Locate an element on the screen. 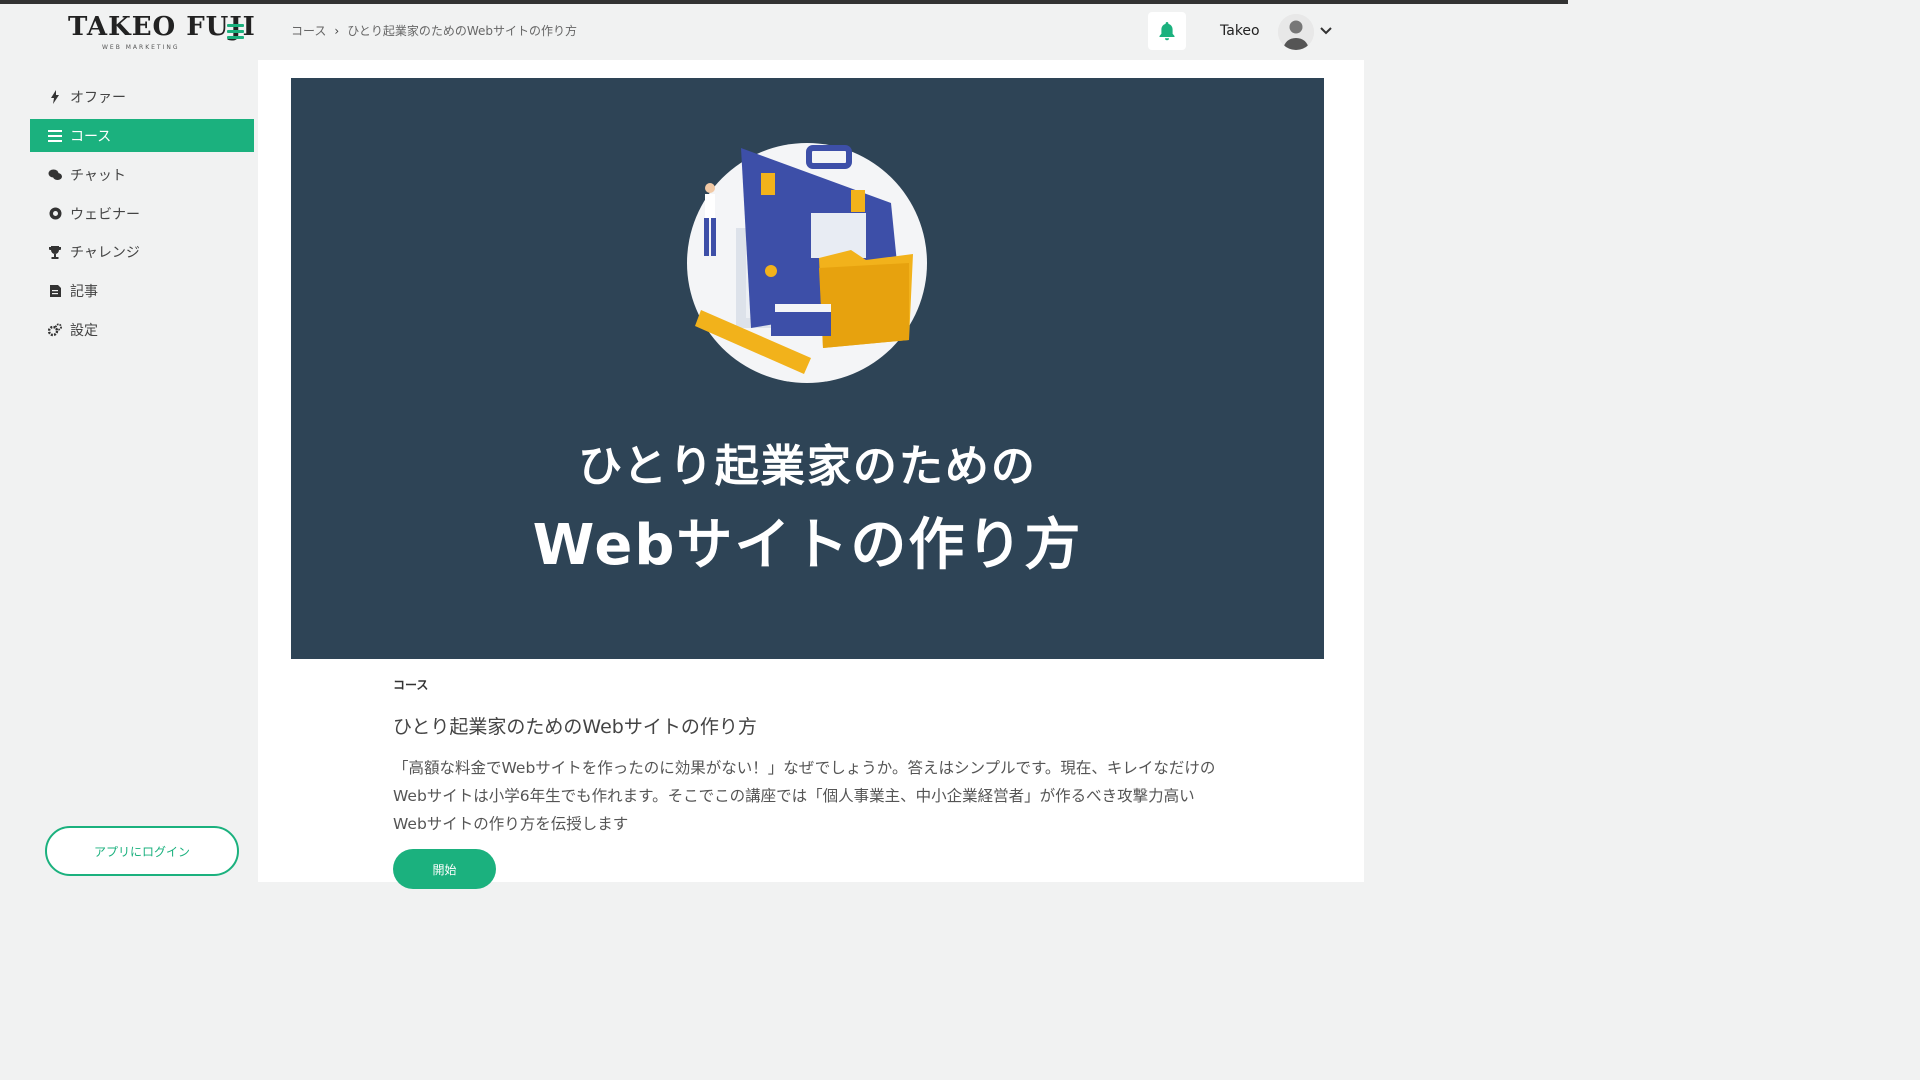  chevron-down-icon is located at coordinates (1326, 31).